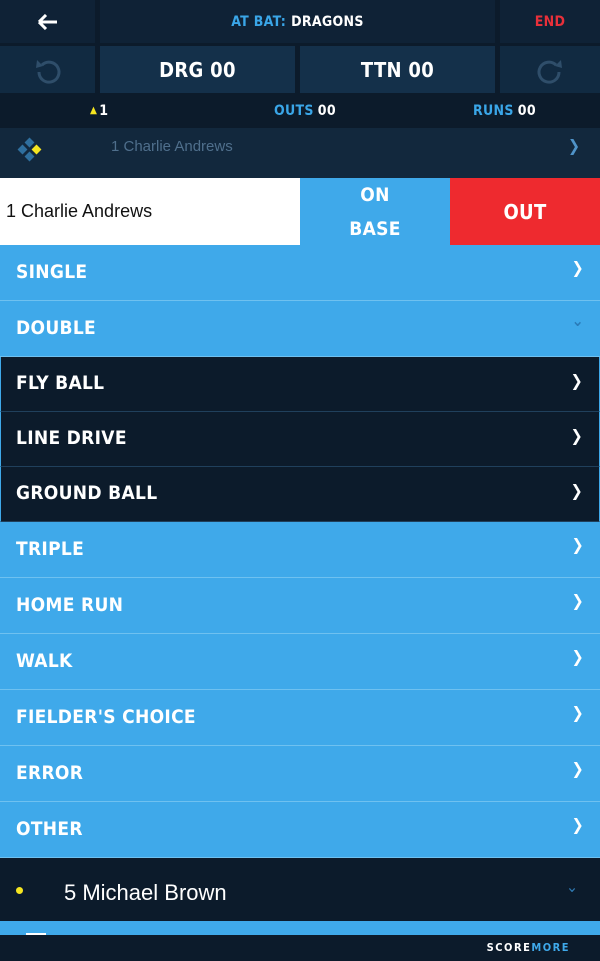  Describe the element at coordinates (49, 829) in the screenshot. I see `outcome-label: OTHER` at that location.